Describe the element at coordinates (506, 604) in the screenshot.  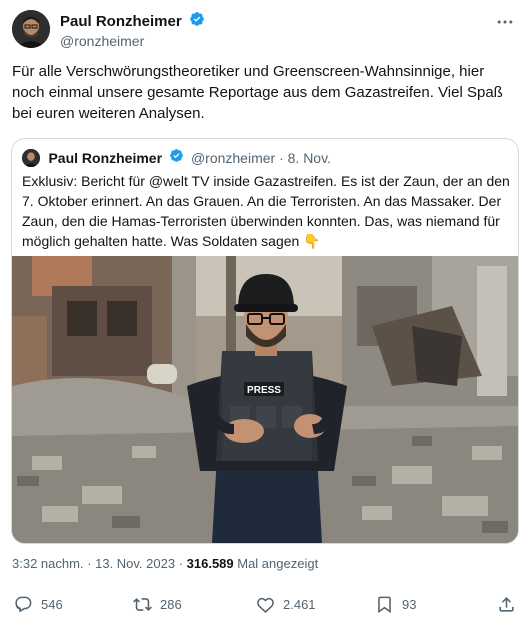
I see `share-icon` at that location.